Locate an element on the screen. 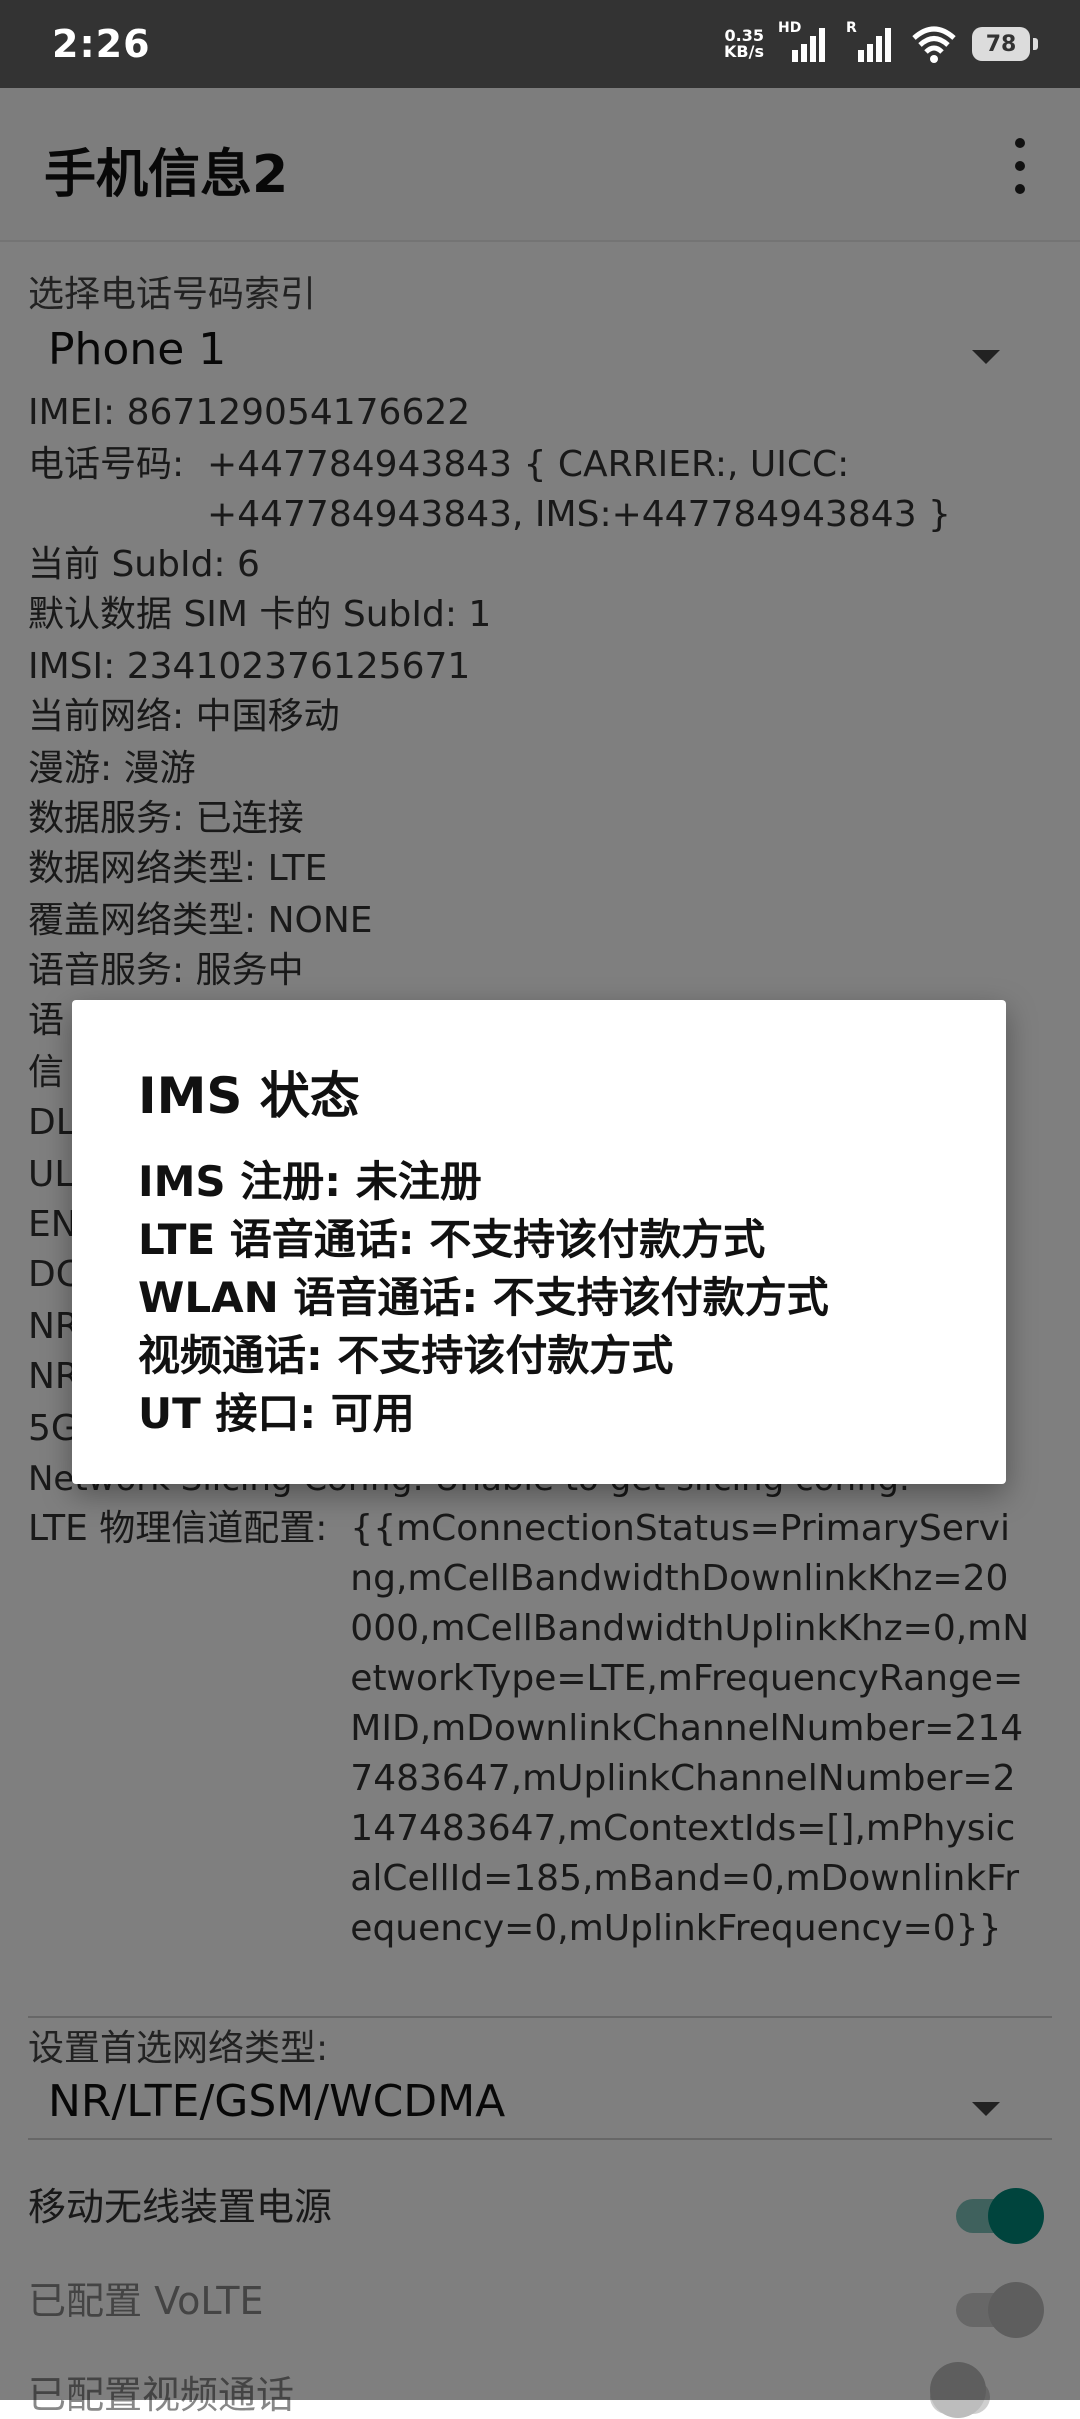 This screenshot has width=1080, height=2419. ims-registration-status: IMS 注册: 未注册 is located at coordinates (310, 1181).